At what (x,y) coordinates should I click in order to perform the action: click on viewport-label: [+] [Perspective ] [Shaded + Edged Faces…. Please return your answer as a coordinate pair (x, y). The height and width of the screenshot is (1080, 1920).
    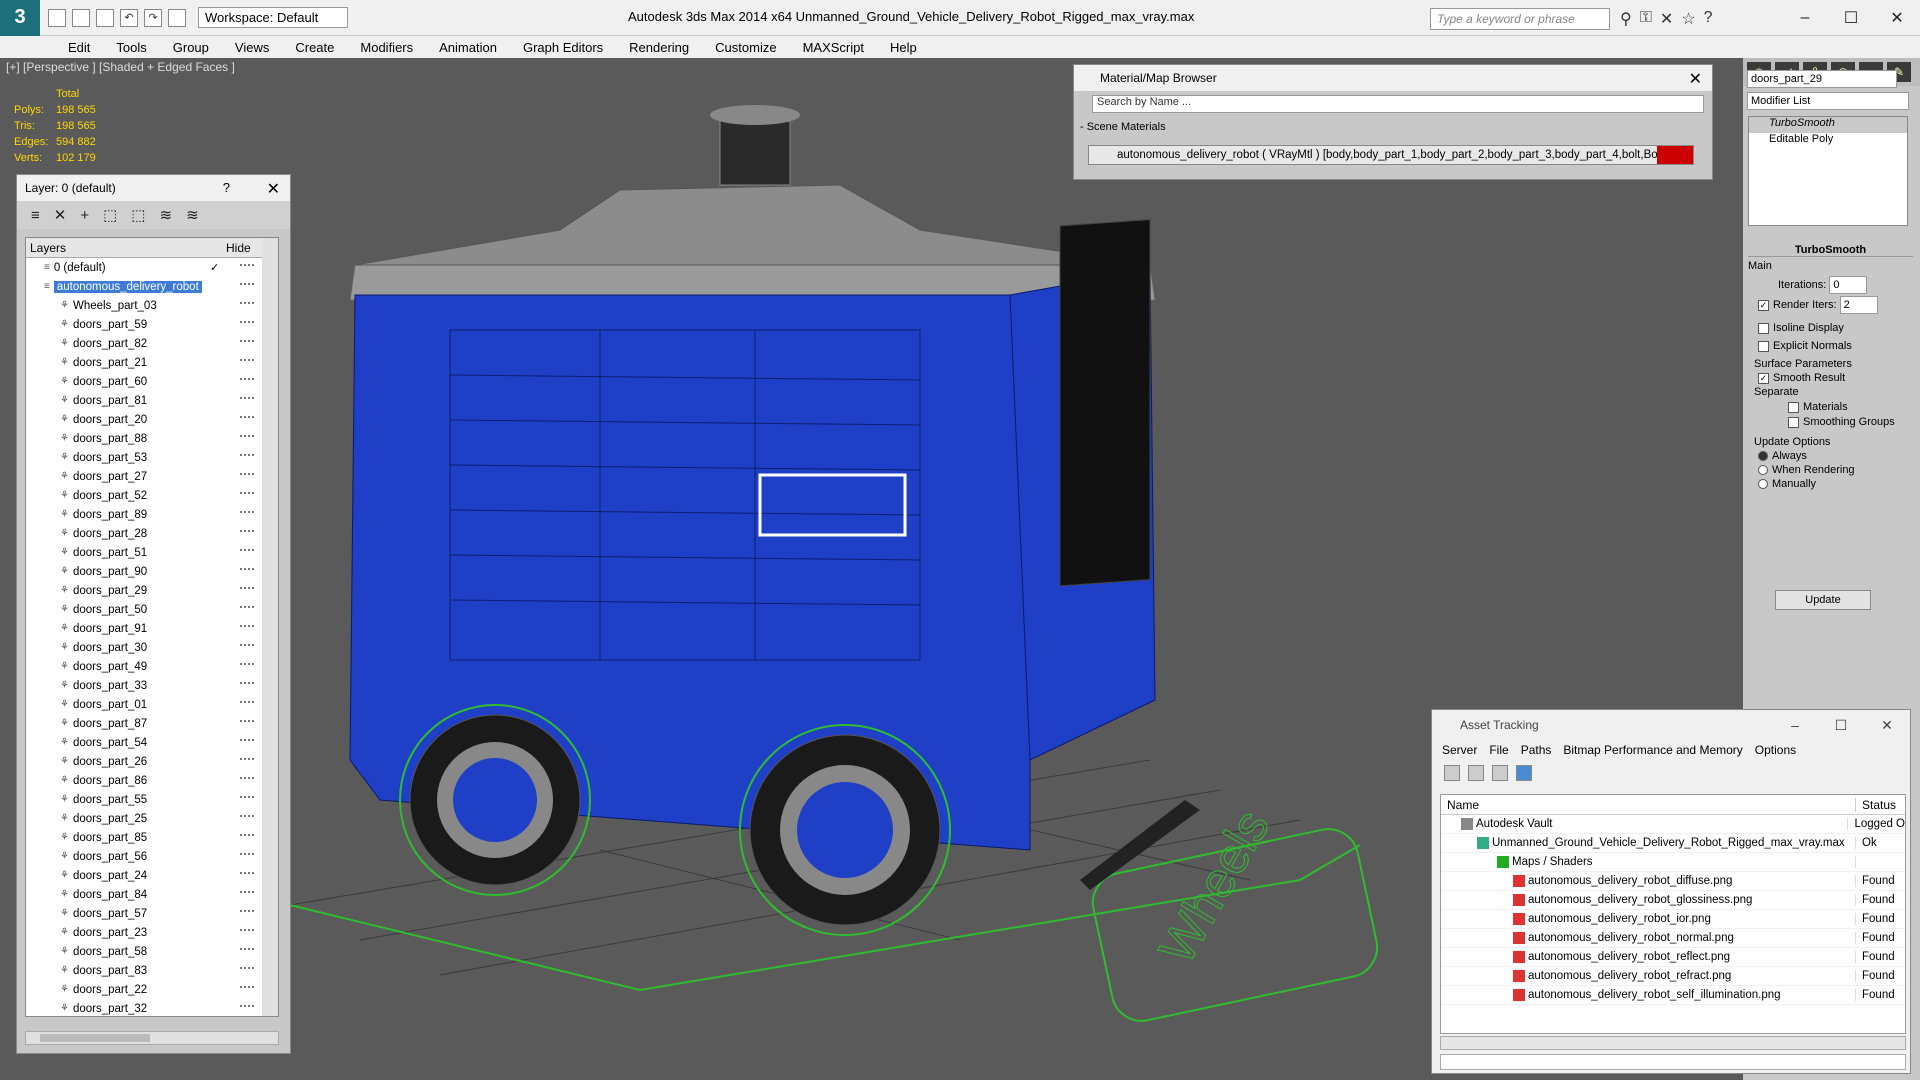
    Looking at the image, I should click on (120, 67).